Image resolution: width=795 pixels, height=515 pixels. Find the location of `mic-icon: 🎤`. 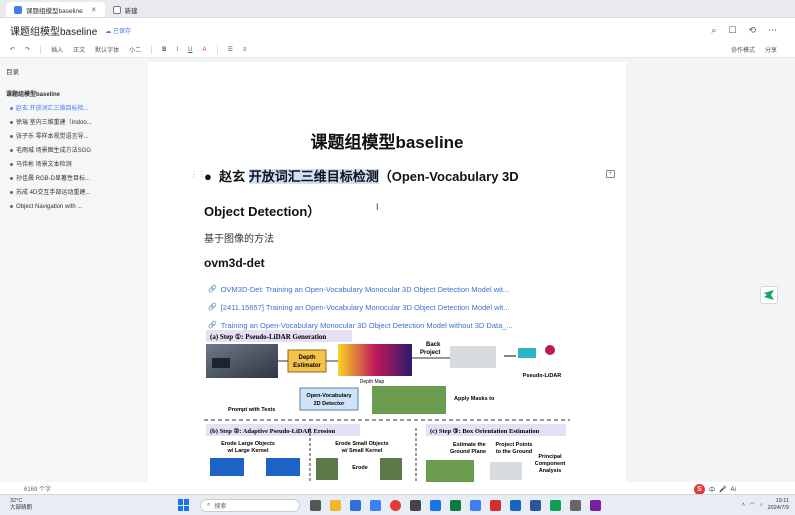

mic-icon: 🎤 is located at coordinates (722, 489).